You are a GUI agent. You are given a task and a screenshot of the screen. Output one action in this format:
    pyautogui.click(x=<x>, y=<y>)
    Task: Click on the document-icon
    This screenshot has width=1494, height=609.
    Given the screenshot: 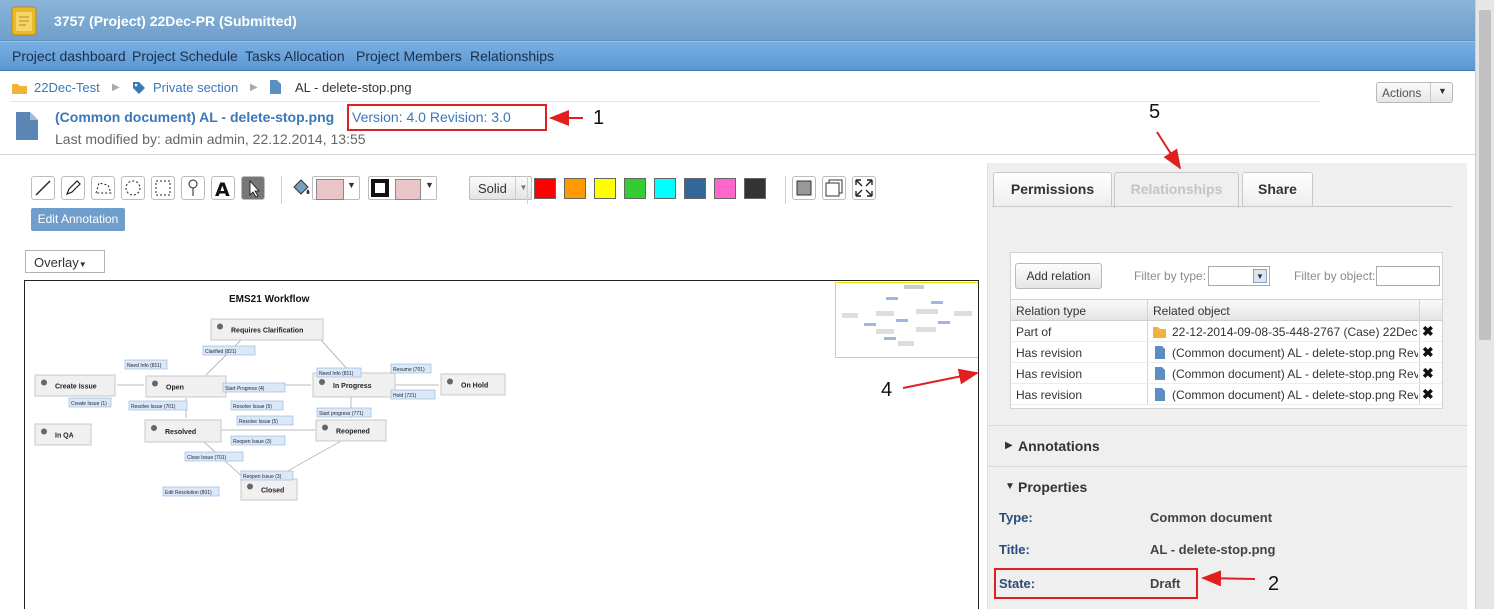 What is the action you would take?
    pyautogui.click(x=275, y=87)
    